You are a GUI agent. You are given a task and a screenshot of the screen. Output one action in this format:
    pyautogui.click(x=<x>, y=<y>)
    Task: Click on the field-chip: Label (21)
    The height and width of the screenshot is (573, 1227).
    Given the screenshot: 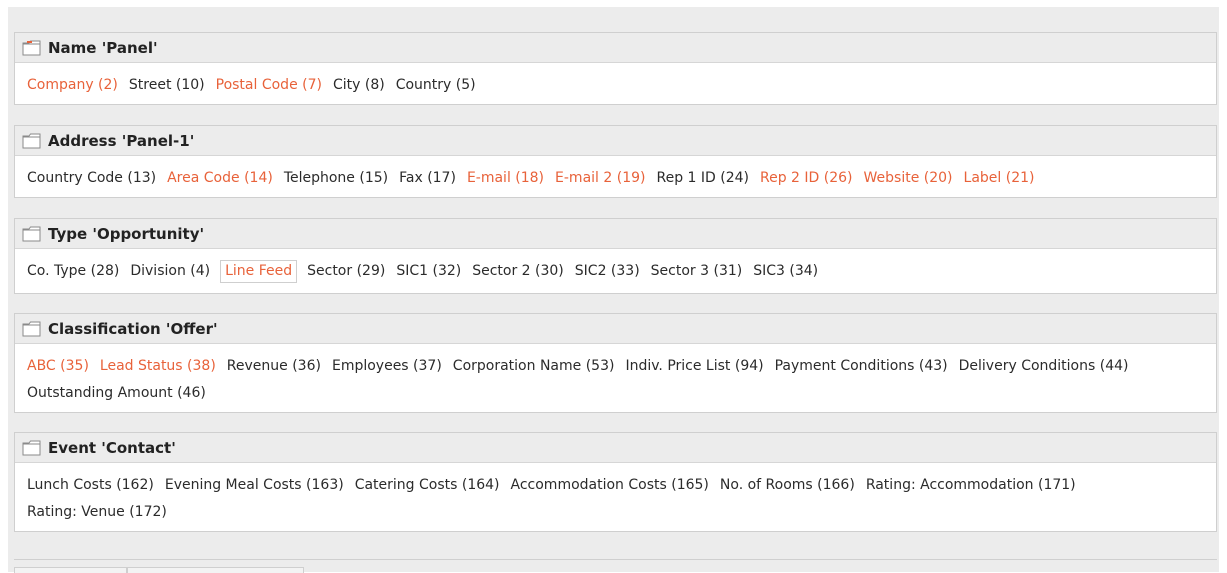 What is the action you would take?
    pyautogui.click(x=999, y=178)
    